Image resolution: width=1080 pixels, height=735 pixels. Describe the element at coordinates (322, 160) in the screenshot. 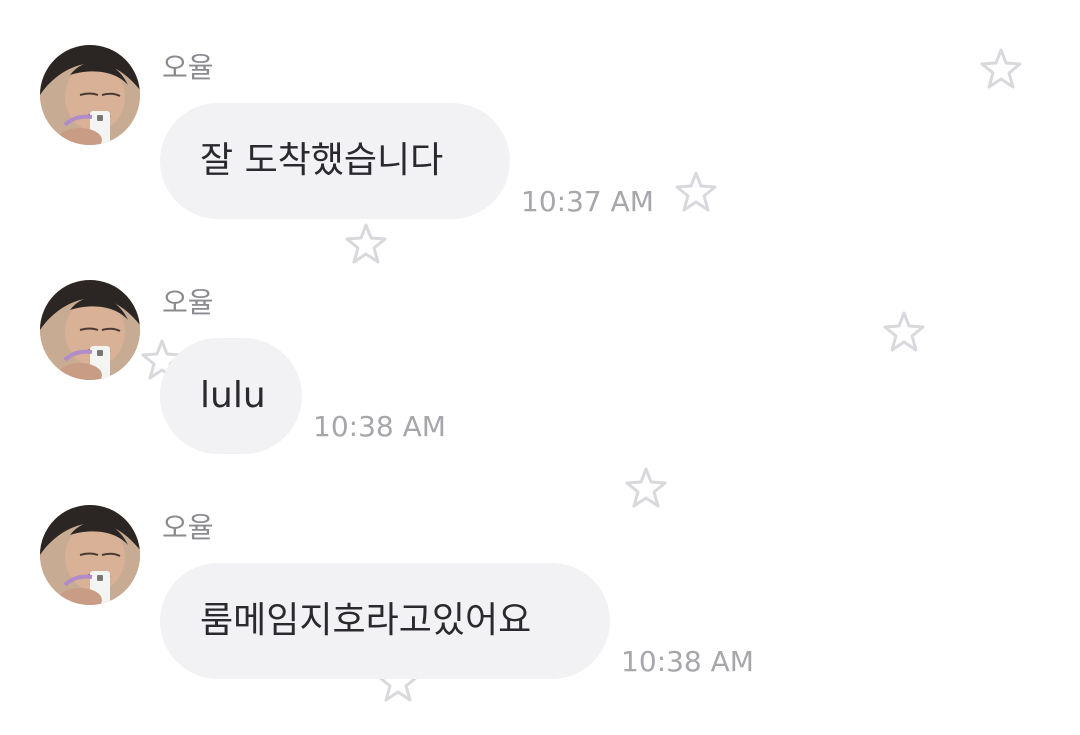

I see `message-text: 잘 도착했습니다` at that location.